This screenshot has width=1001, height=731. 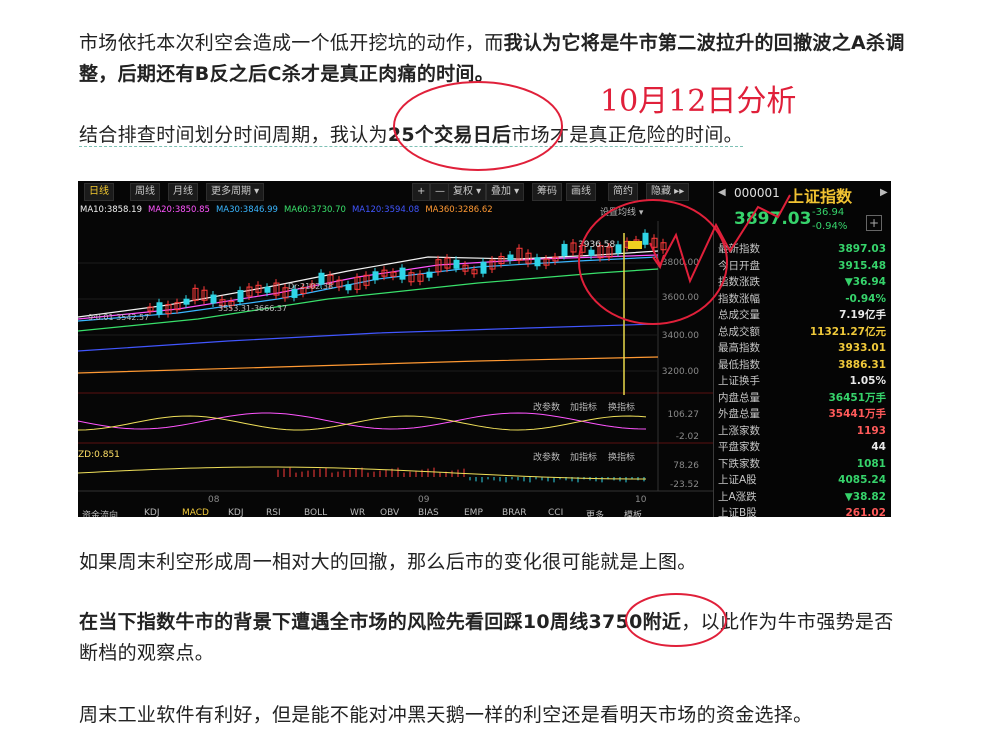 I want to click on quote-key: 最高指数, so click(x=739, y=348).